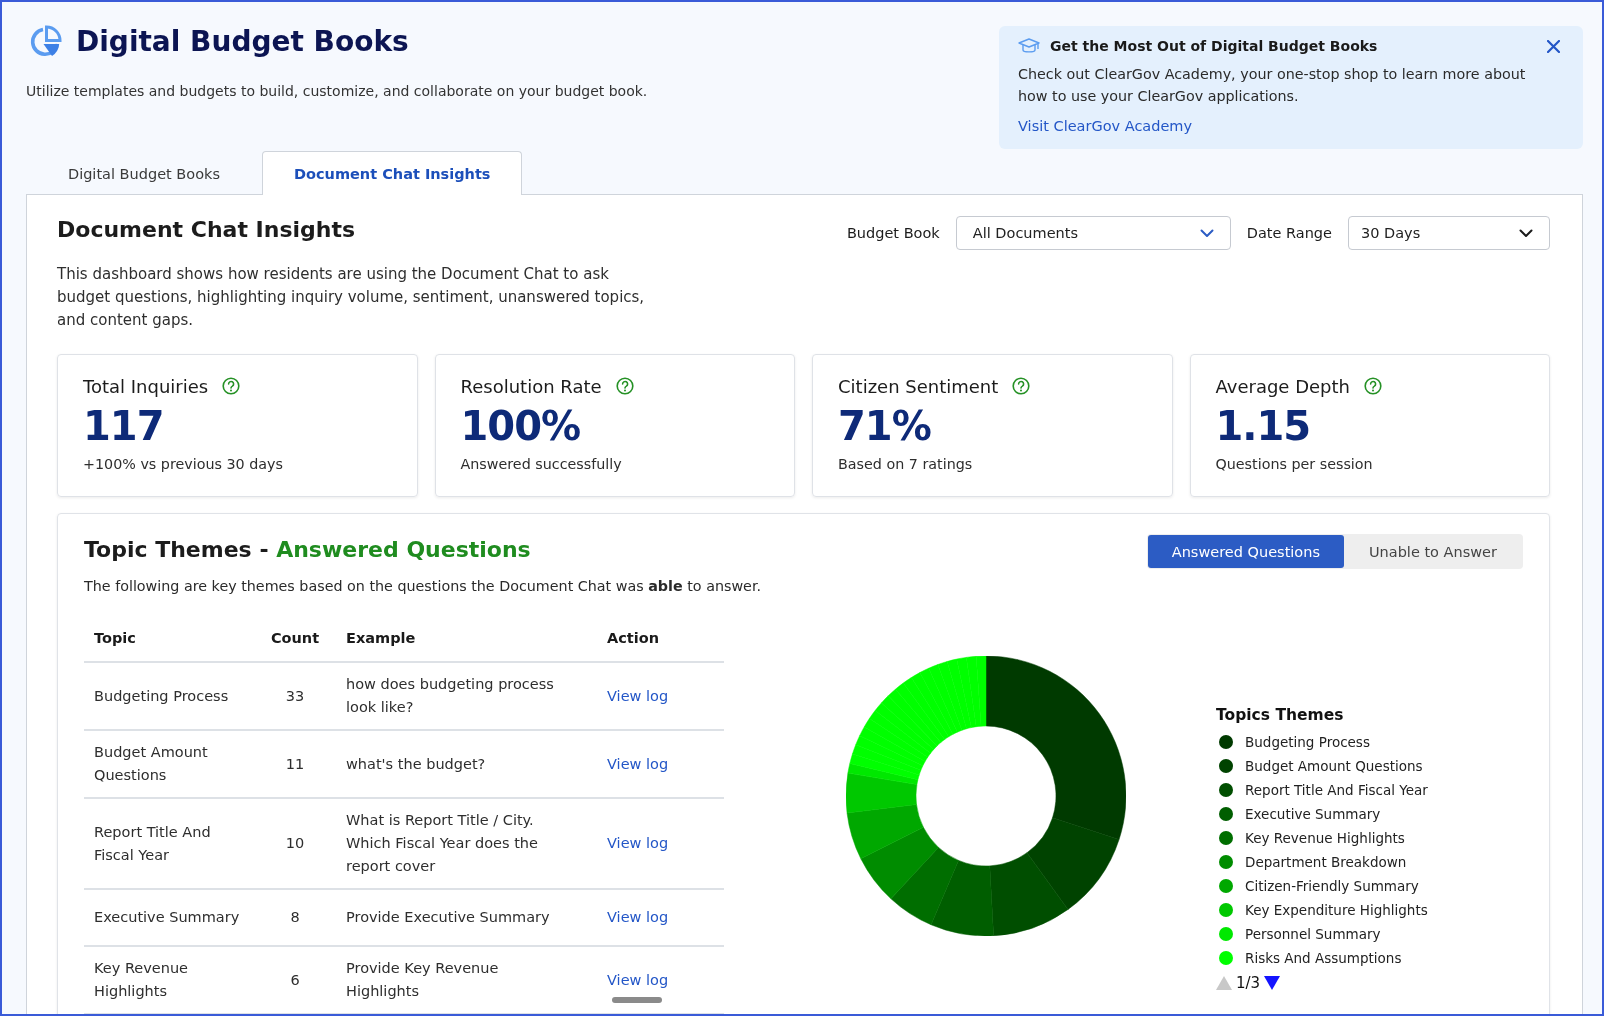 The height and width of the screenshot is (1016, 1604). I want to click on metric-title: Resolution Rate, so click(531, 386).